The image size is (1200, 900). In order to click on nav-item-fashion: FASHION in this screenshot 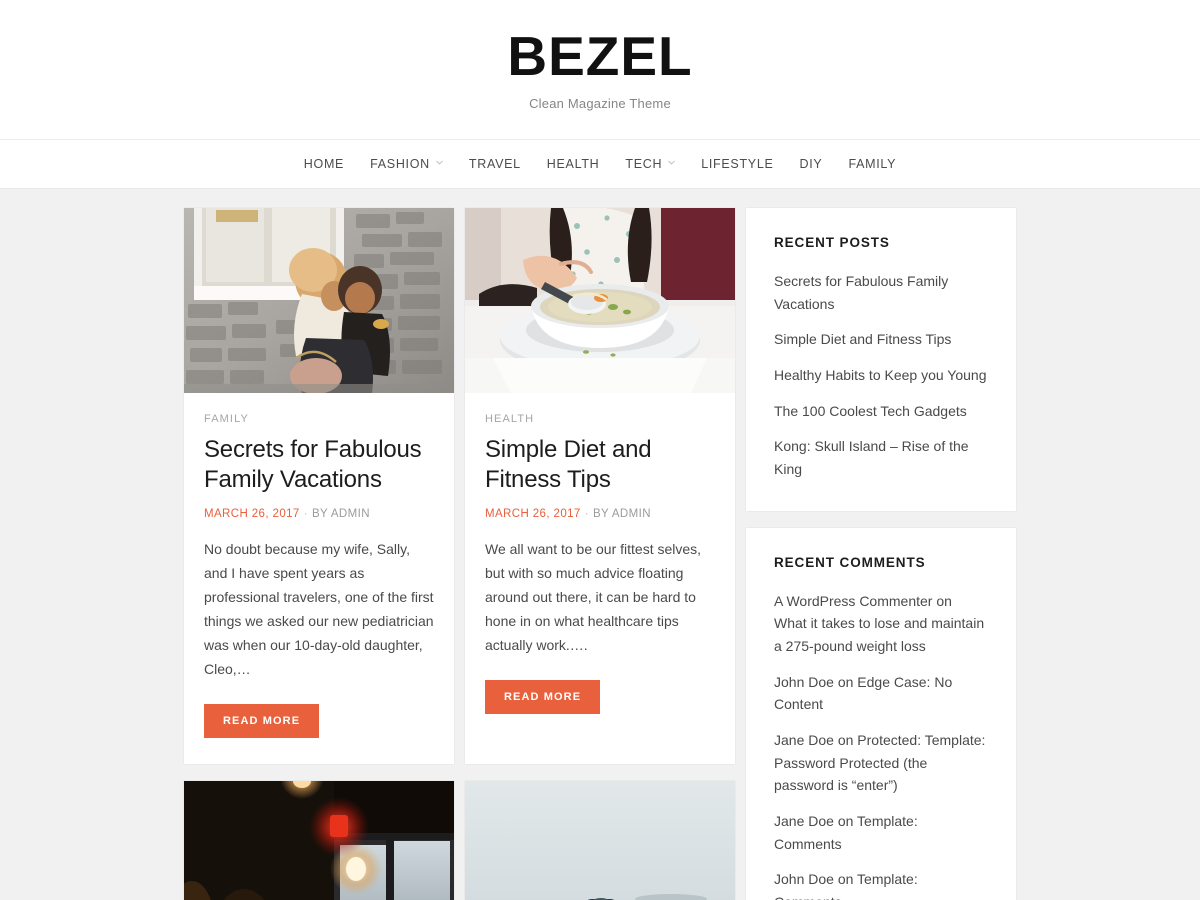, I will do `click(406, 164)`.